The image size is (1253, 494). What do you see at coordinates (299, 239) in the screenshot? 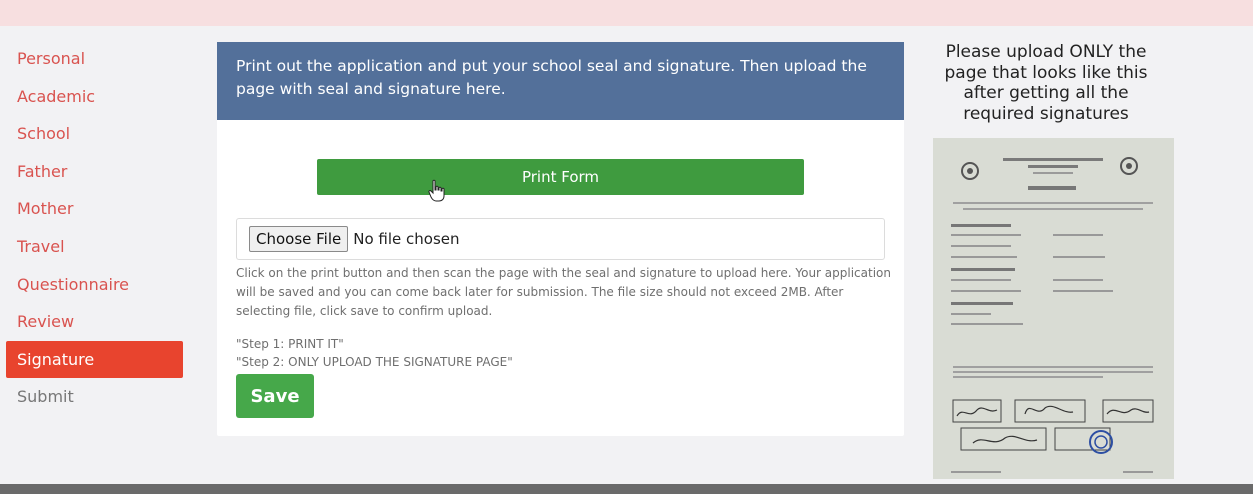
I see `choose-file-button: Choose File` at bounding box center [299, 239].